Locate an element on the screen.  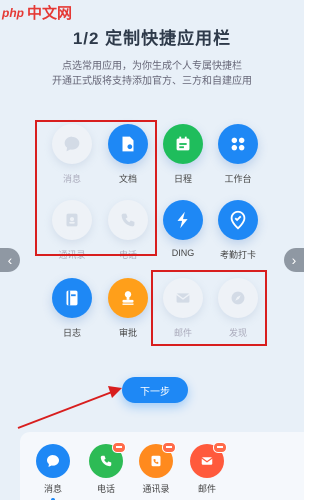
phone-icon is located at coordinates (106, 461).